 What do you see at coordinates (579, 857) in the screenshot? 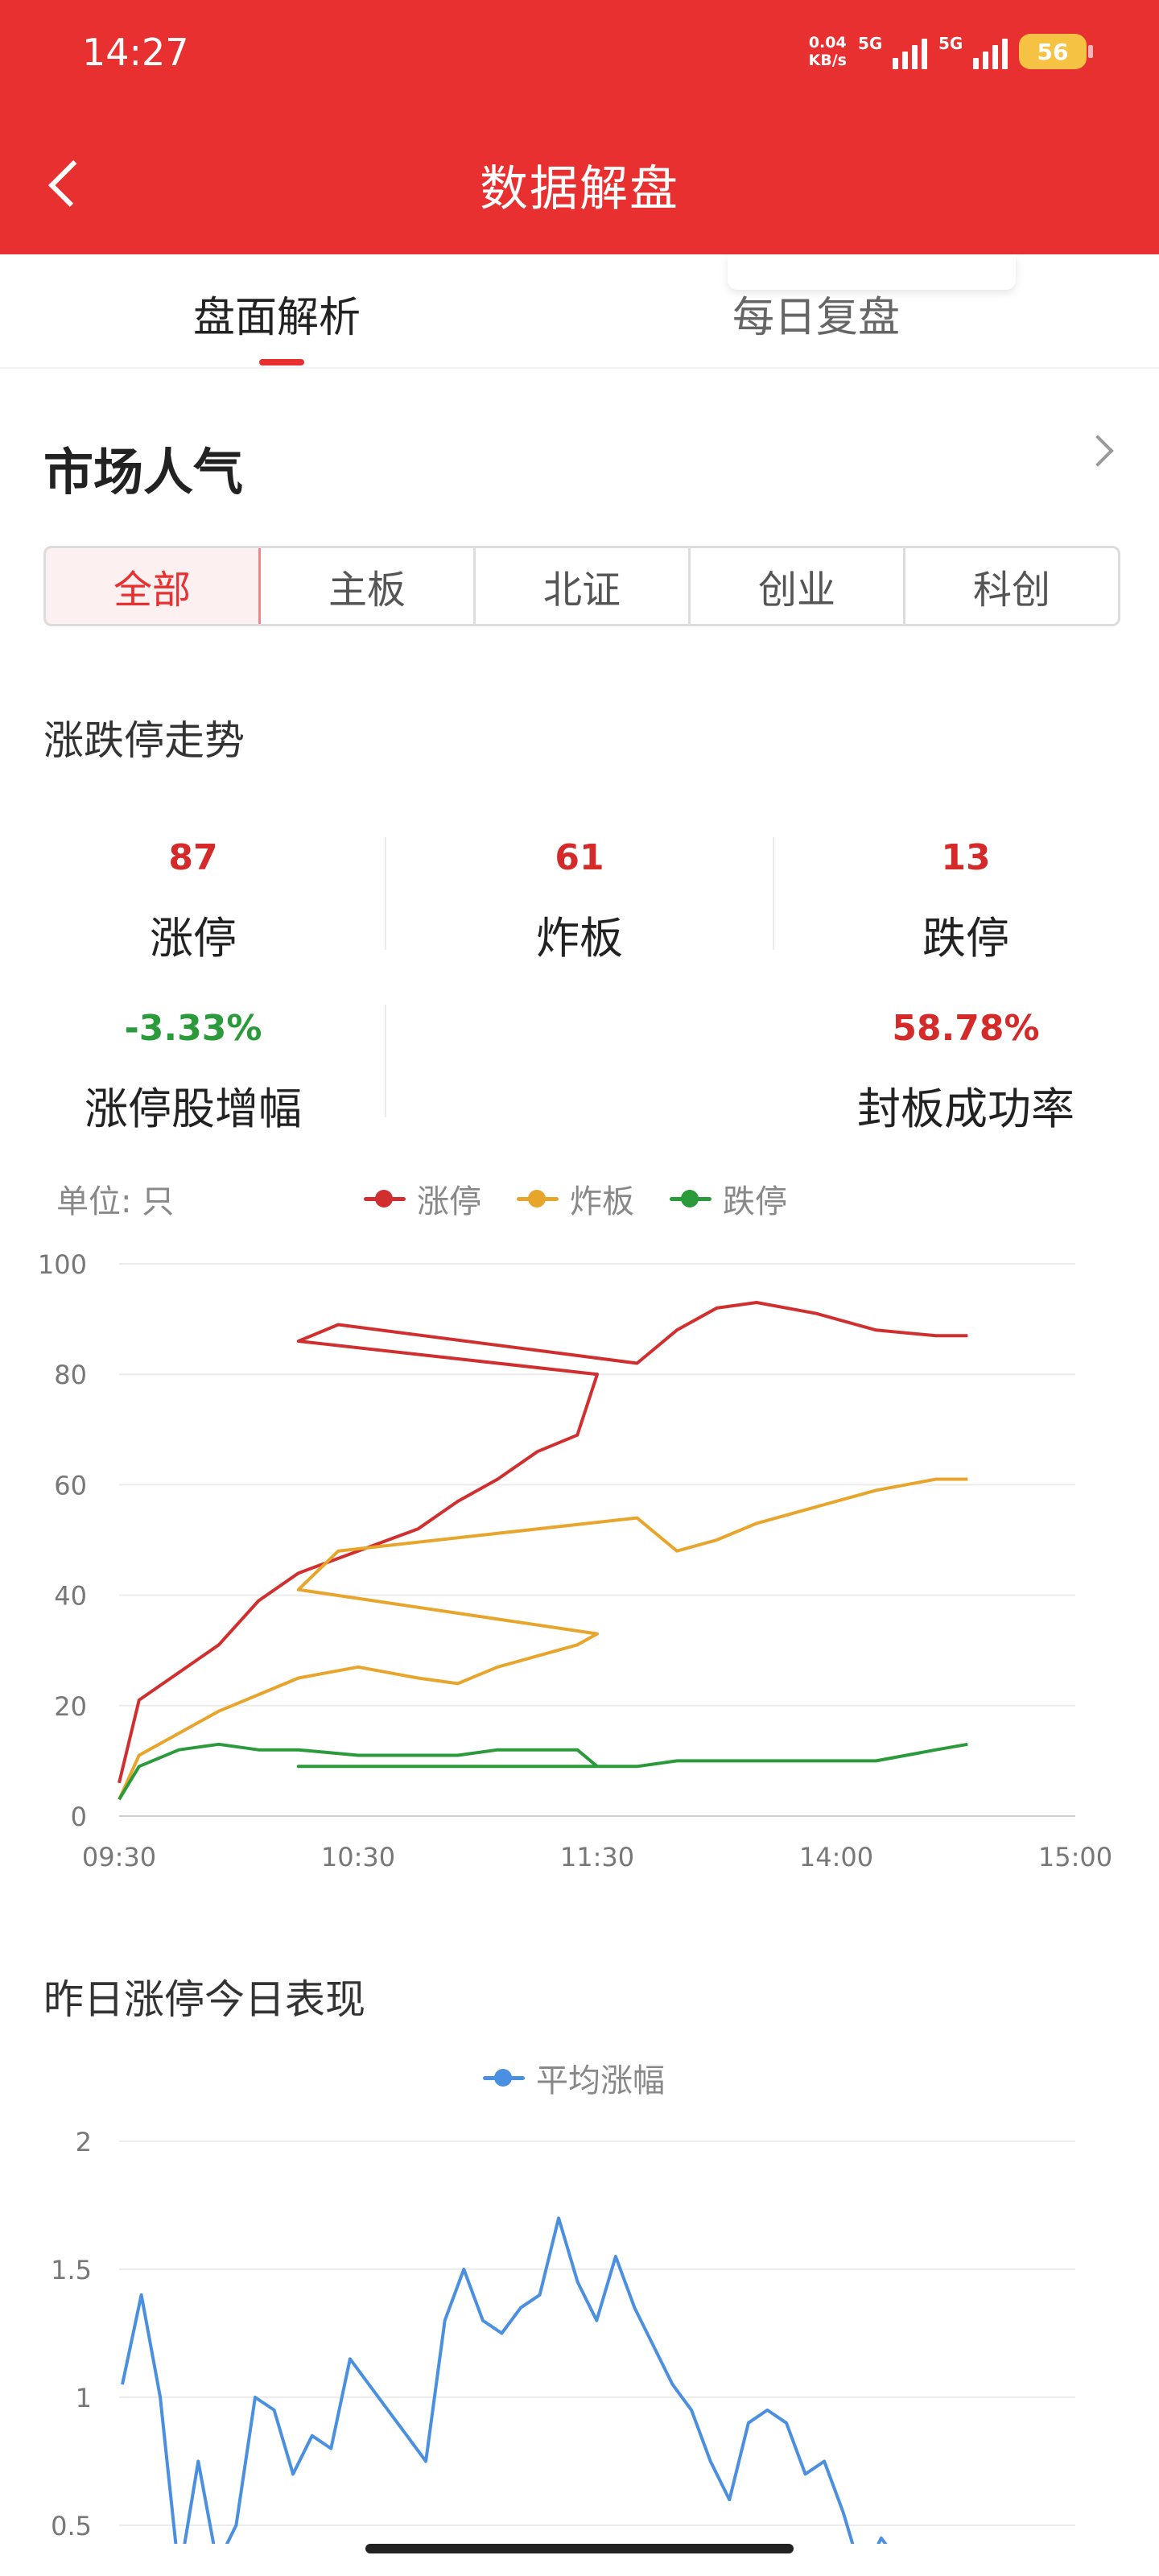
I see `stat-broken-value: 61` at bounding box center [579, 857].